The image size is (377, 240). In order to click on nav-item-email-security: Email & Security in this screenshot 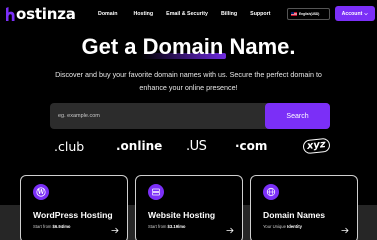, I will do `click(187, 14)`.